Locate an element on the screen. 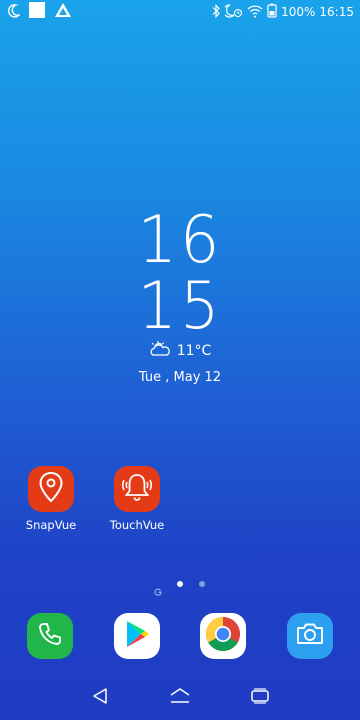  recents-icon is located at coordinates (260, 698).